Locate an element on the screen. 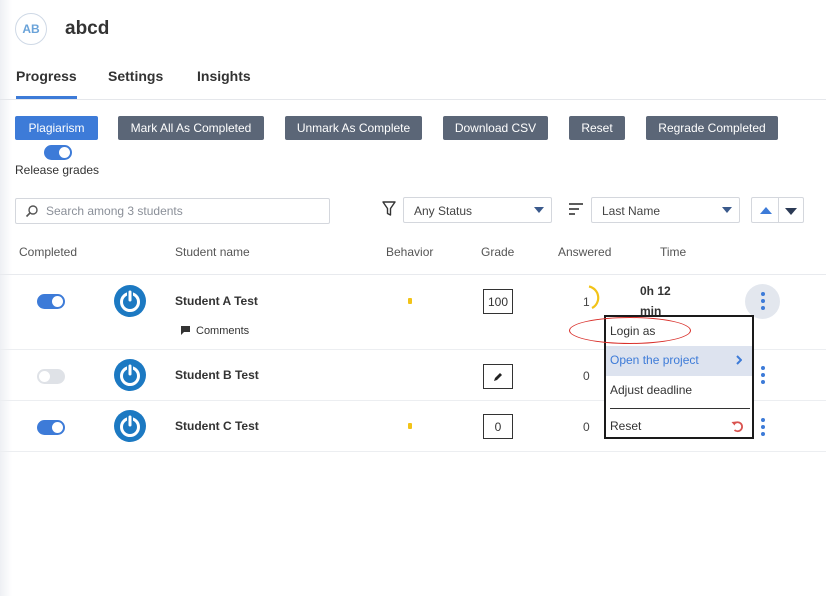 This screenshot has height=596, width=826. menu-item-open-project: Open the project is located at coordinates (679, 361).